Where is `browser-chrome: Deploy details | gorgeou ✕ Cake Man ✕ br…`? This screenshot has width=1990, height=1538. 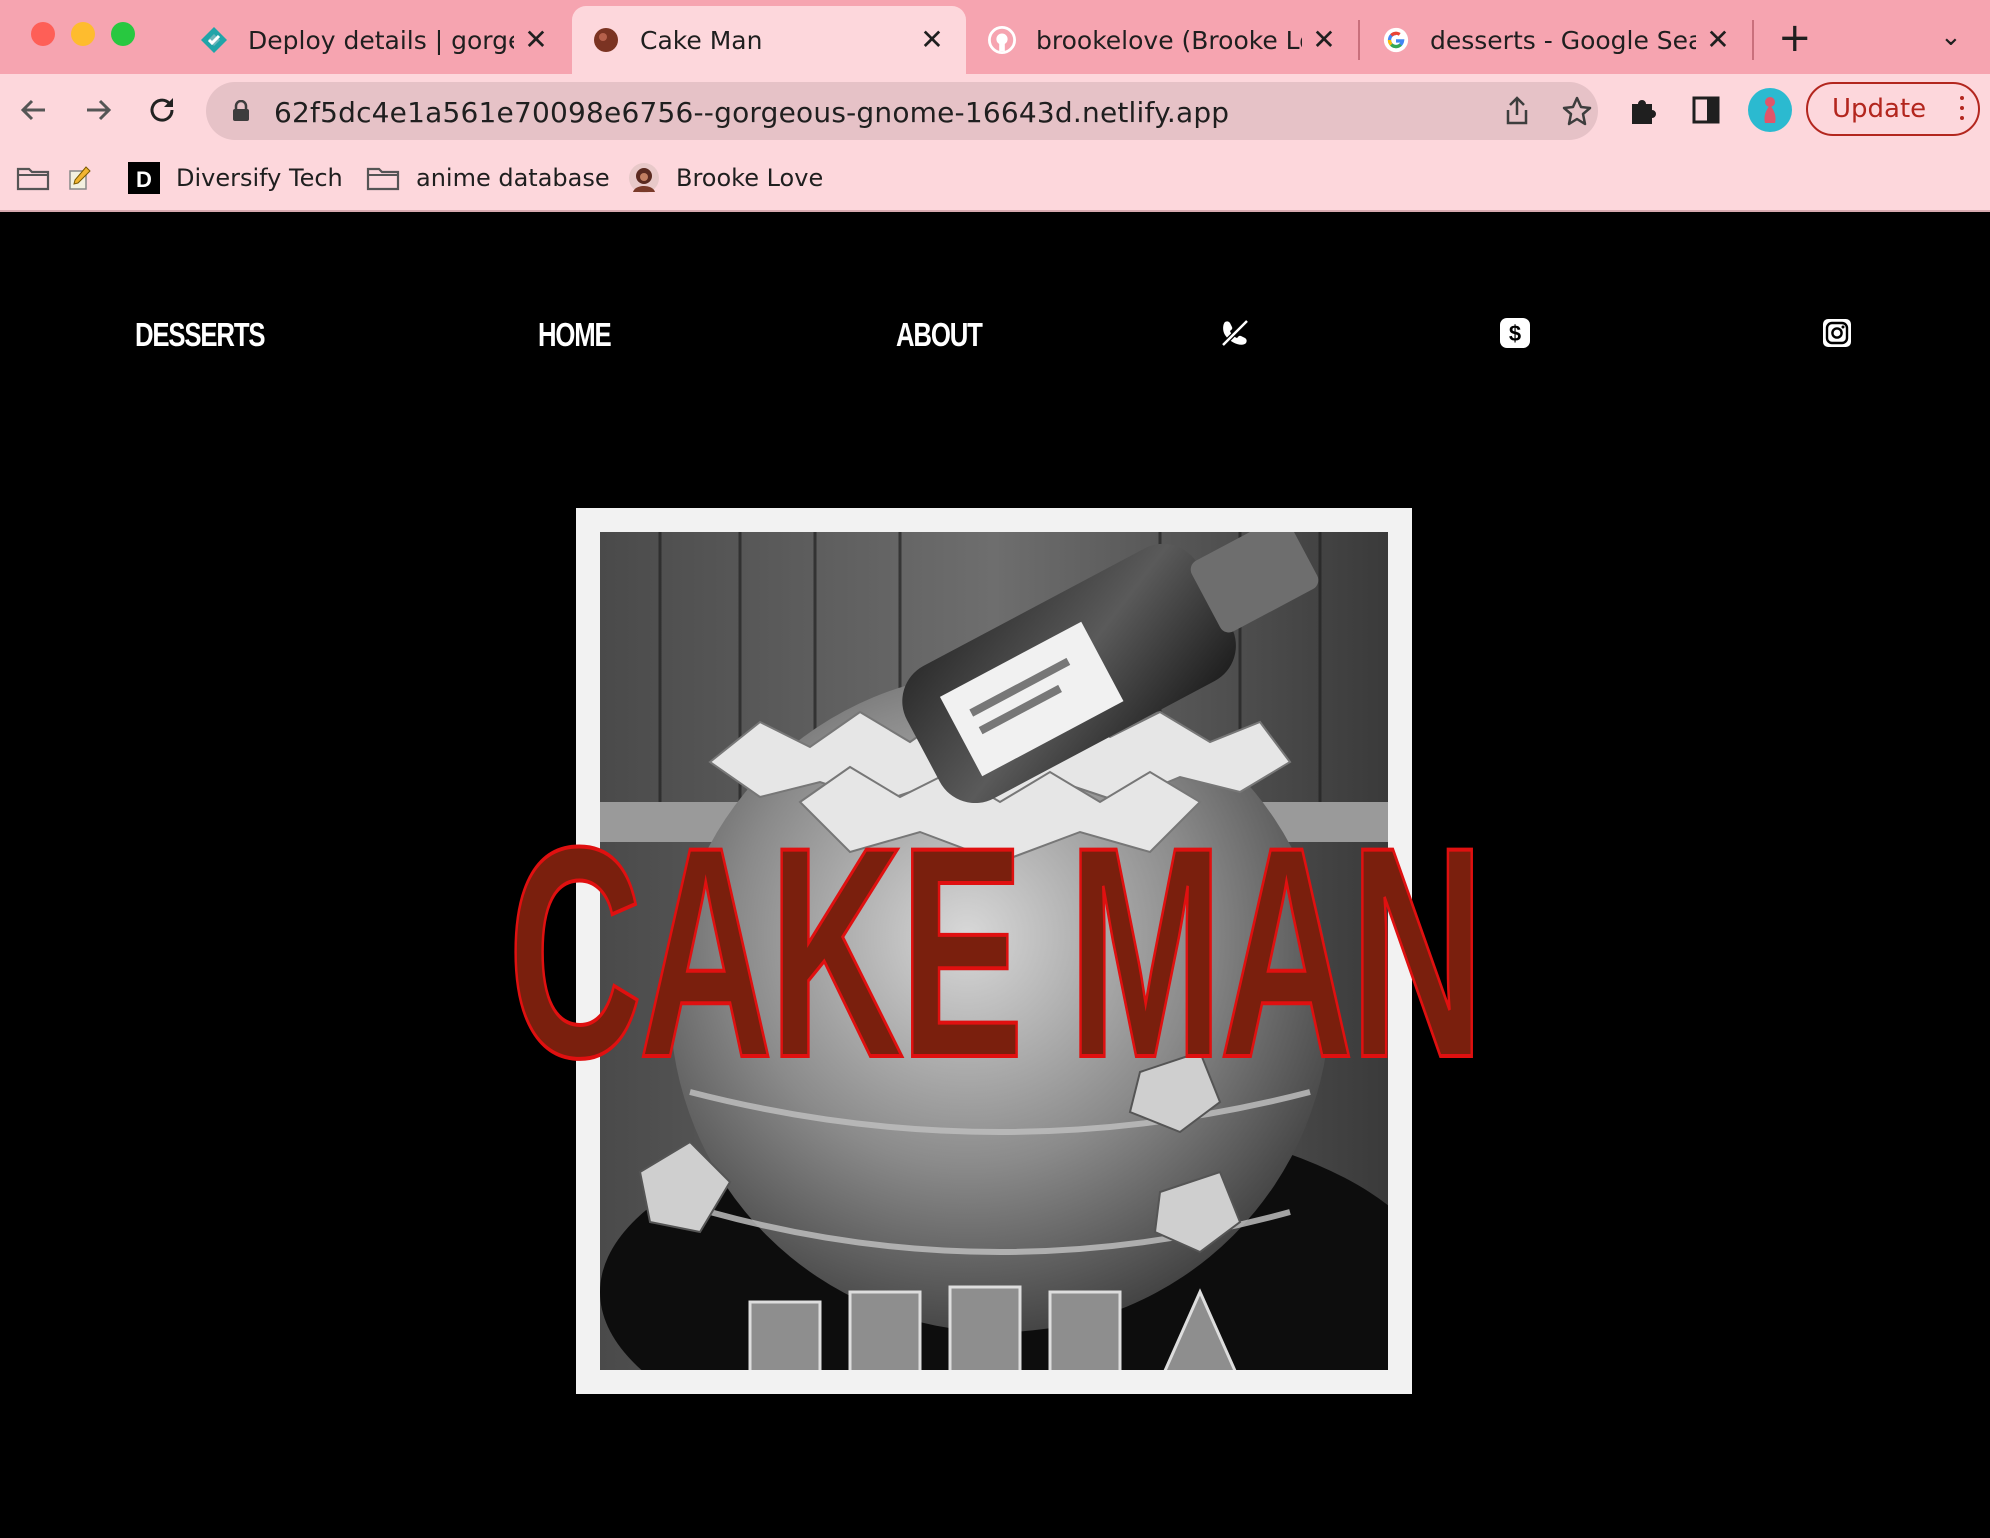
browser-chrome: Deploy details | gorgeou ✕ Cake Man ✕ br… is located at coordinates (995, 106).